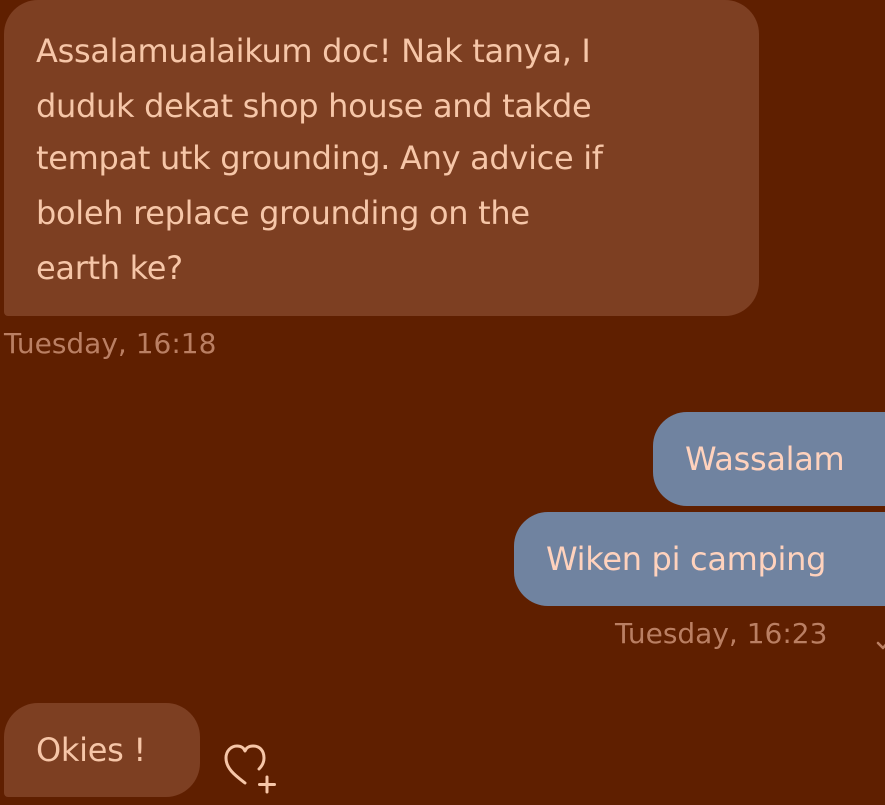 Image resolution: width=885 pixels, height=805 pixels. Describe the element at coordinates (110, 343) in the screenshot. I see `message-timestamp: Tuesday, 16:18` at that location.